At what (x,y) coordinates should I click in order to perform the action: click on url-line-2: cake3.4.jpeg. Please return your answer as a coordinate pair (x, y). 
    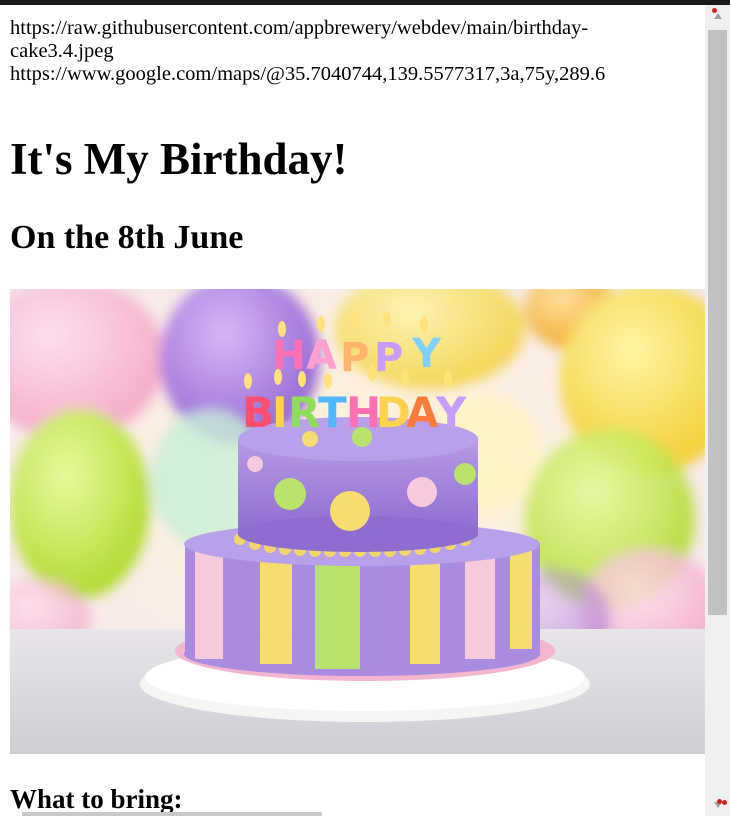
    Looking at the image, I should click on (62, 51).